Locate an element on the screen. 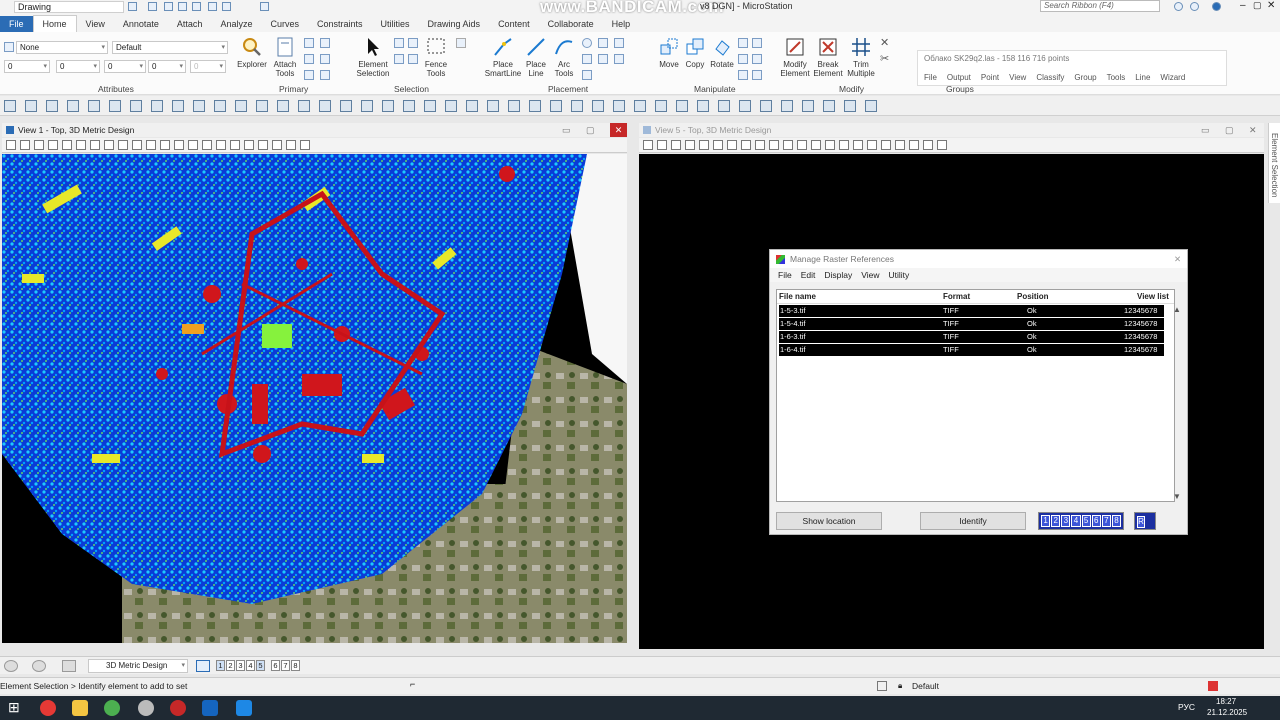 This screenshot has height=720, width=1280. transparency-select: 0 is located at coordinates (167, 66).